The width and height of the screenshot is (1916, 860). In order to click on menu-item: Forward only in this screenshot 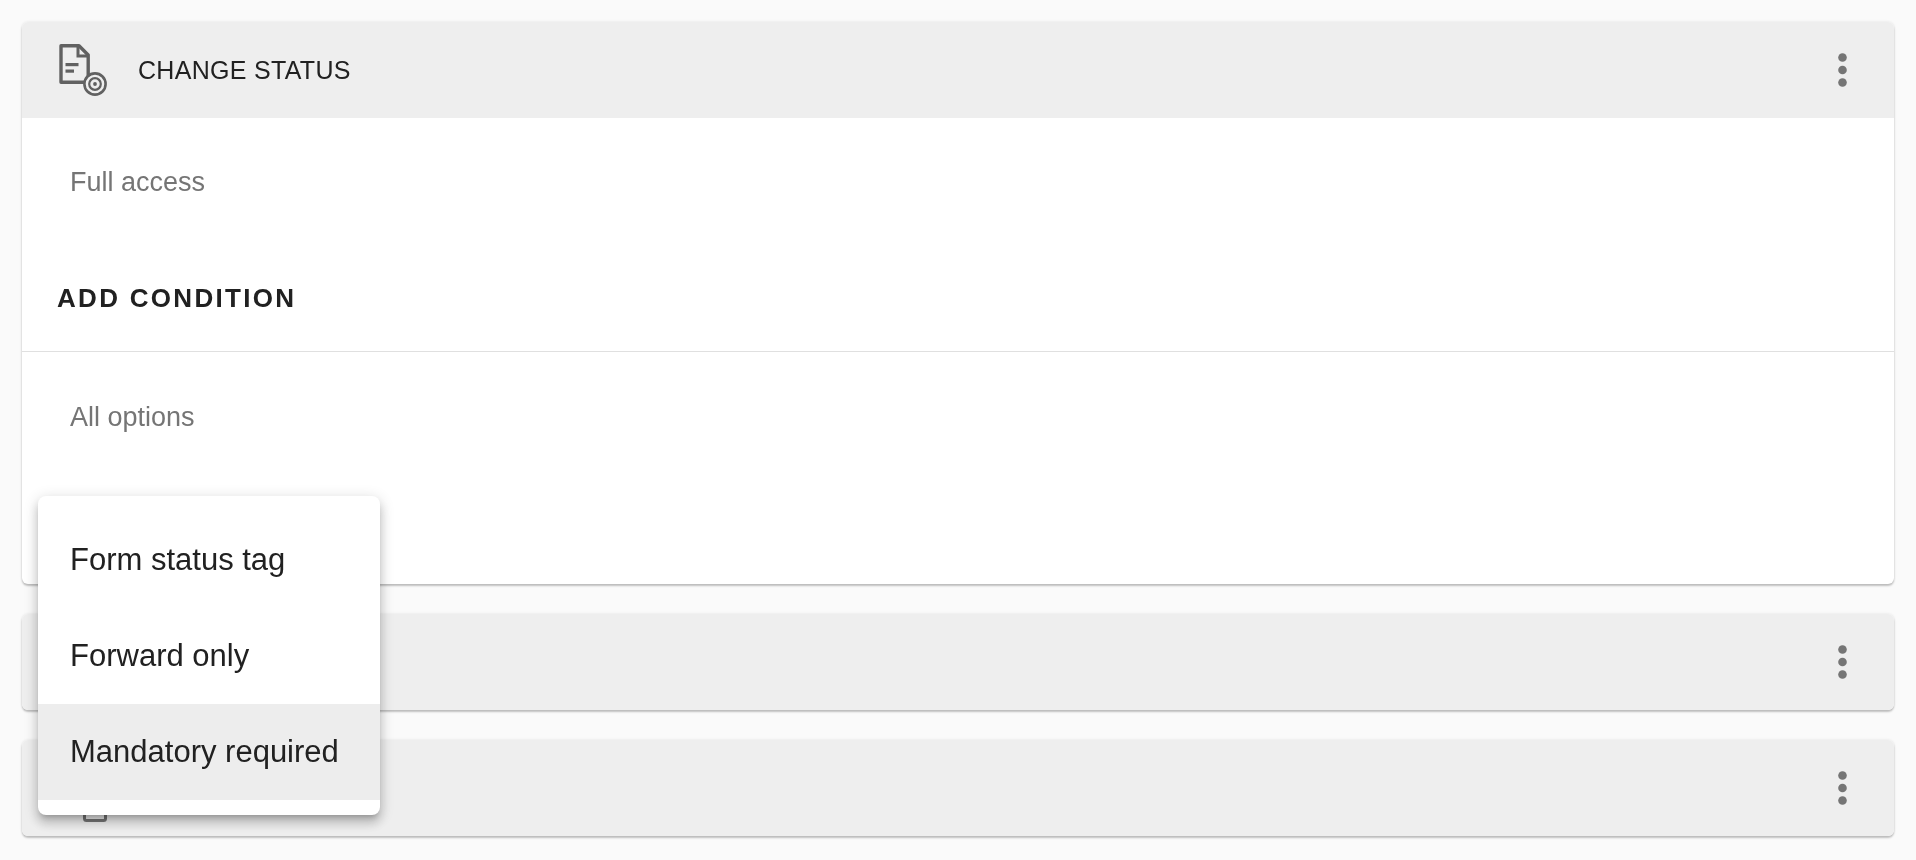, I will do `click(209, 656)`.